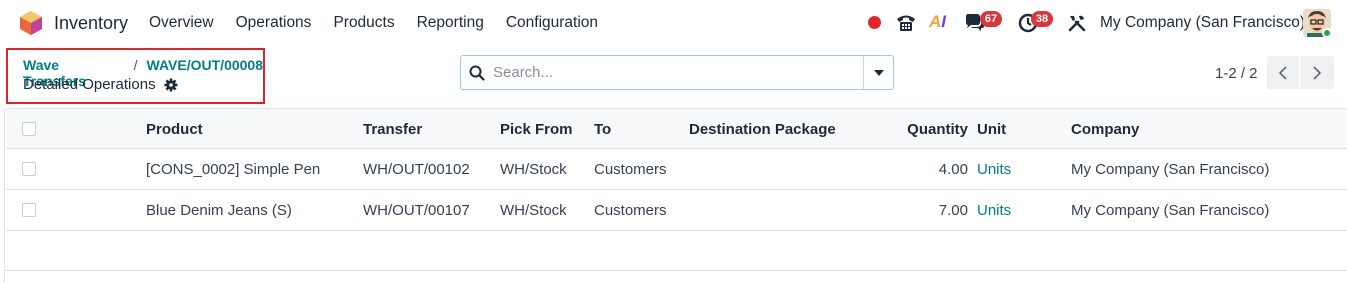  I want to click on search-options-toggle, so click(878, 72).